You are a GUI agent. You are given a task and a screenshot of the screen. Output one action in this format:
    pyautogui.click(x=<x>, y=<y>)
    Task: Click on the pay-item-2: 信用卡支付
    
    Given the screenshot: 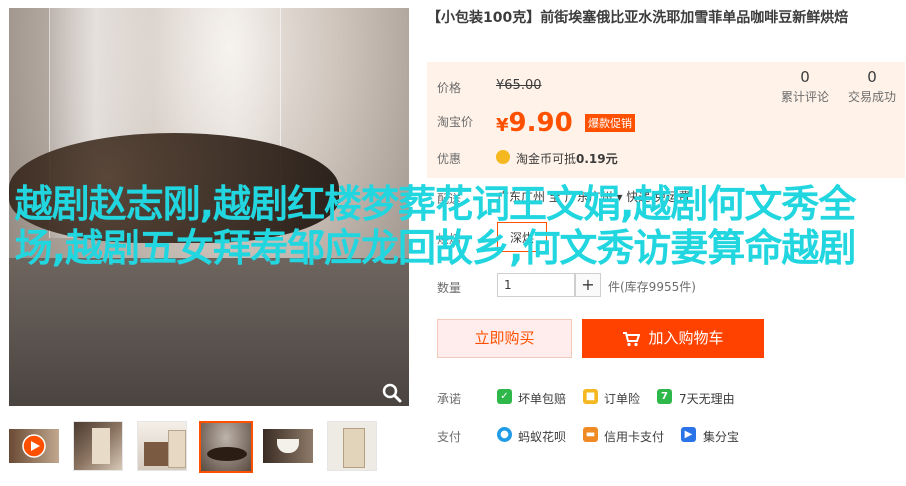 What is the action you would take?
    pyautogui.click(x=634, y=436)
    